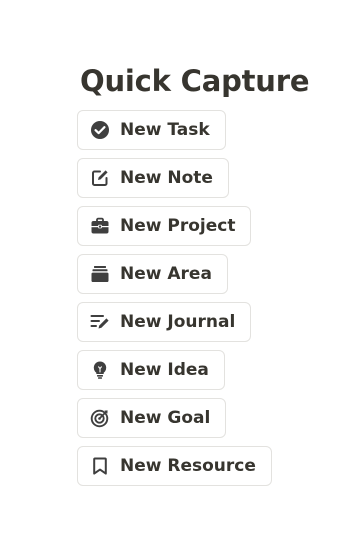 The image size is (364, 544). I want to click on new-journal-button: New Journal, so click(164, 322).